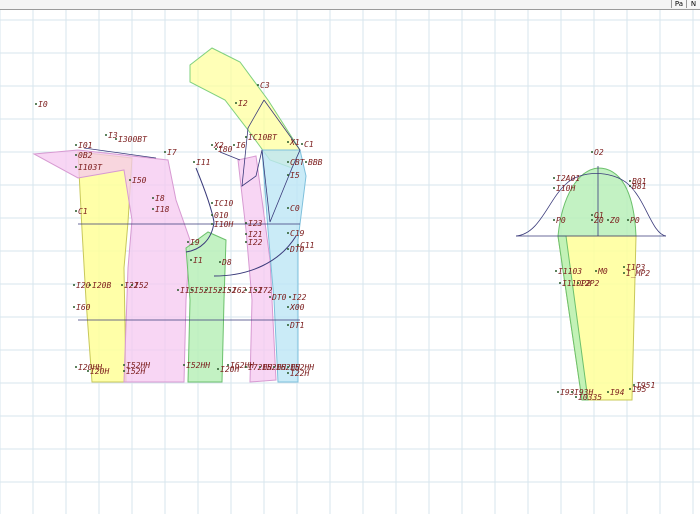 This screenshot has height=514, width=700. What do you see at coordinates (265, 290) in the screenshot?
I see `point-label: I72` at bounding box center [265, 290].